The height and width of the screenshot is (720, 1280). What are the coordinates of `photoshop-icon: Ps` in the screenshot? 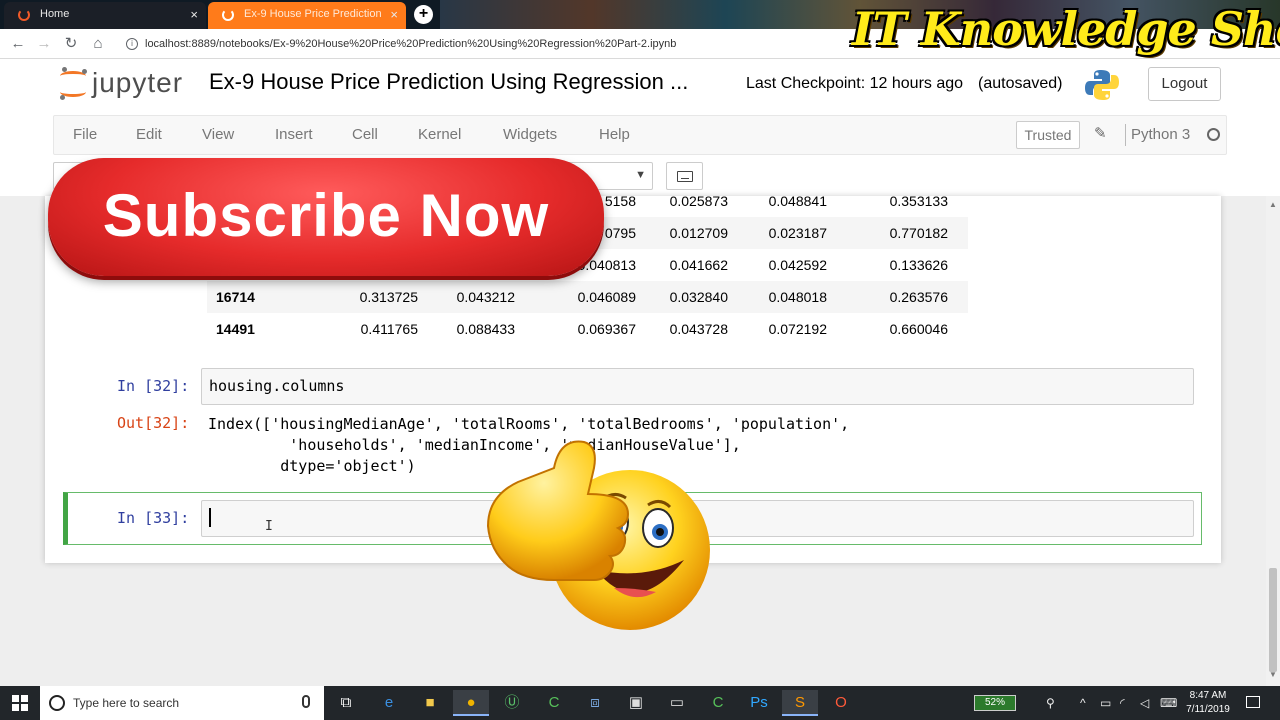 It's located at (759, 703).